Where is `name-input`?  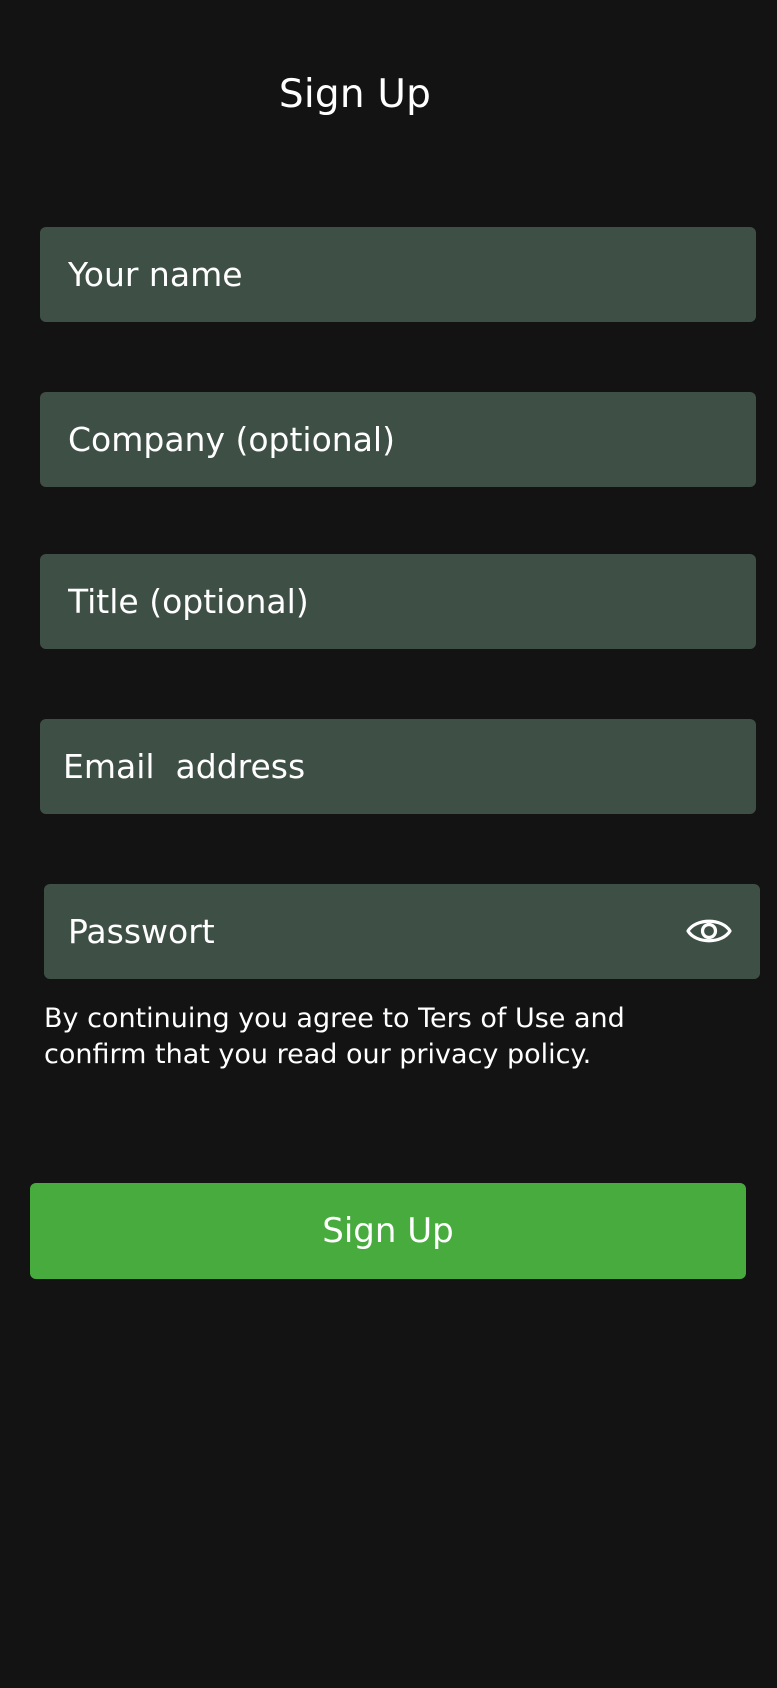 name-input is located at coordinates (398, 274).